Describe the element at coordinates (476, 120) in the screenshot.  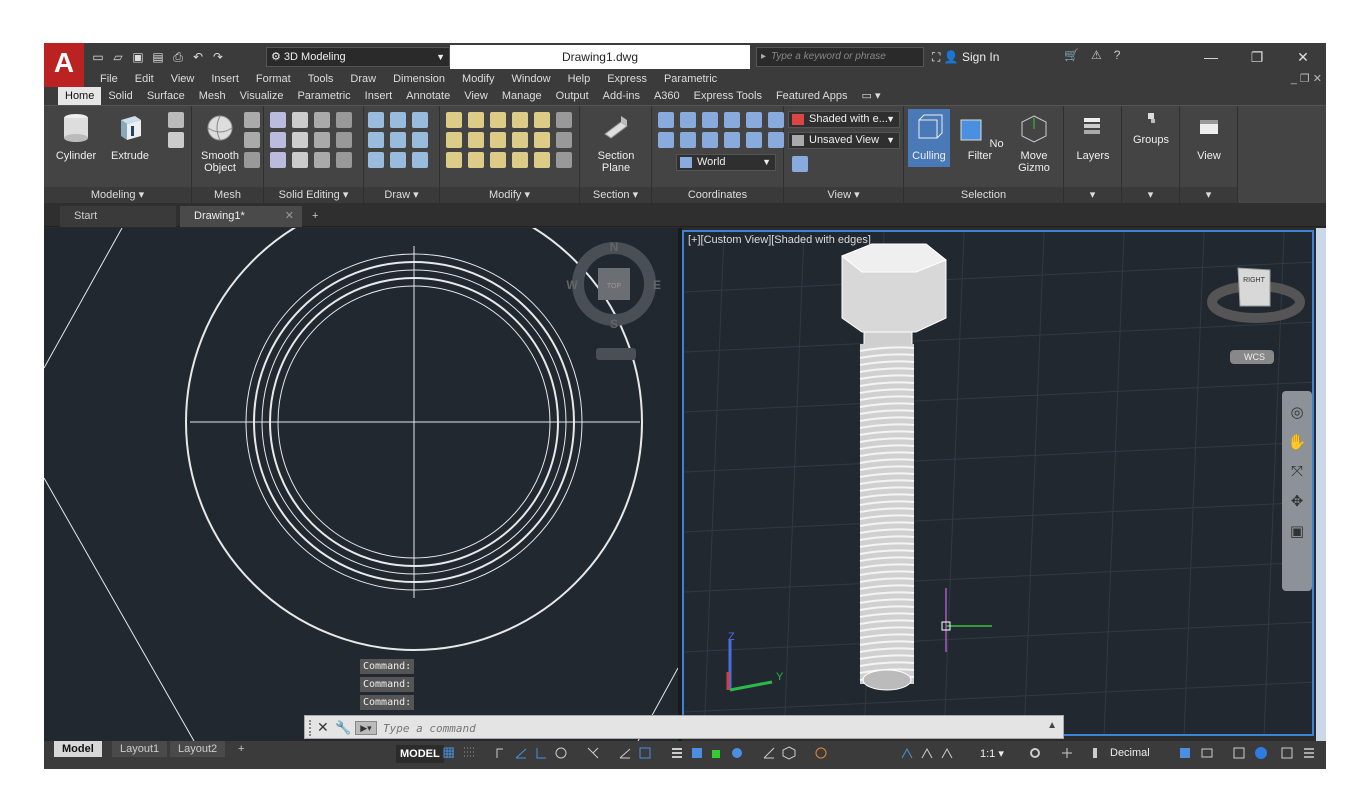
I see `rotate-3d-icon` at that location.